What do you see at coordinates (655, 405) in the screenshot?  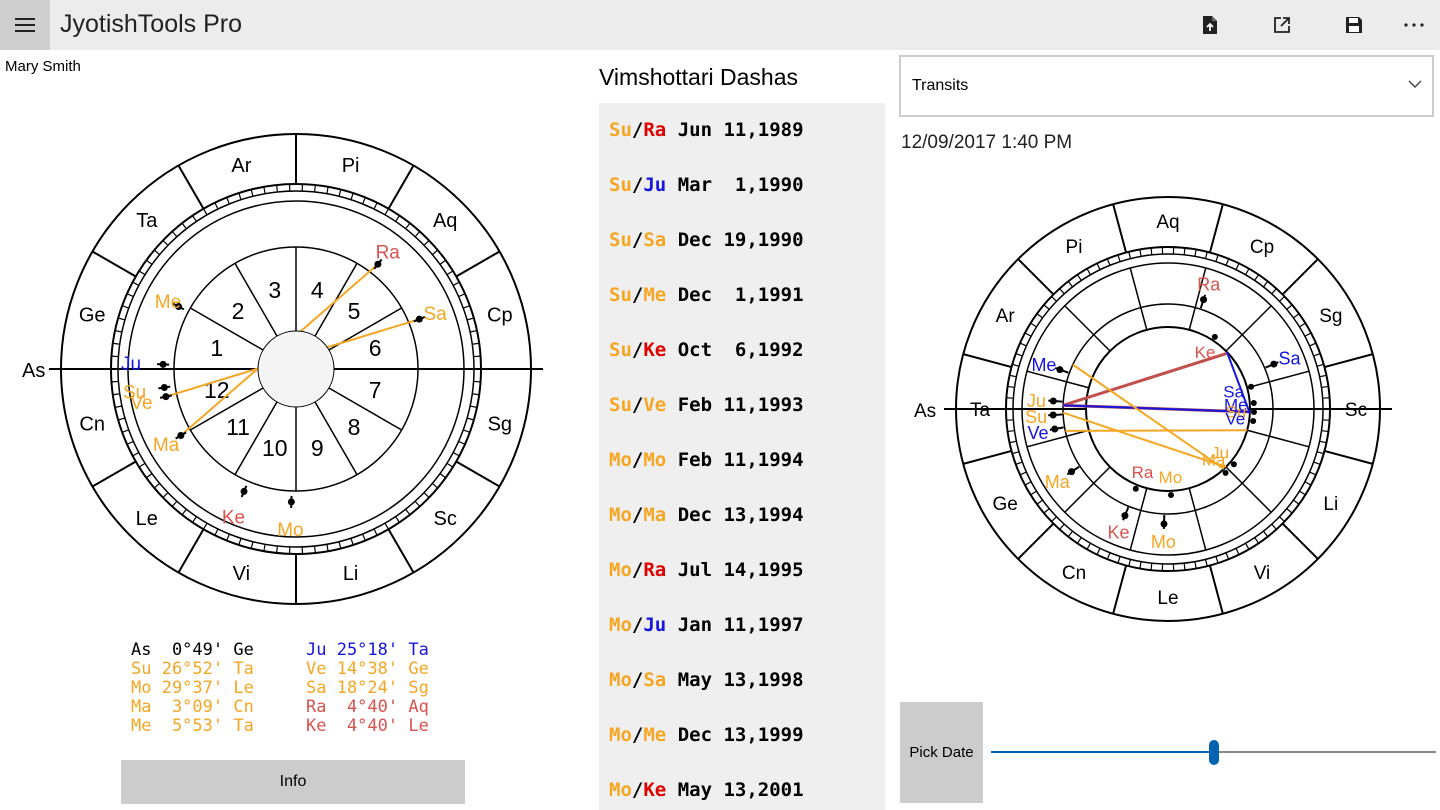 I see `dasha-lord-minor: Ve` at bounding box center [655, 405].